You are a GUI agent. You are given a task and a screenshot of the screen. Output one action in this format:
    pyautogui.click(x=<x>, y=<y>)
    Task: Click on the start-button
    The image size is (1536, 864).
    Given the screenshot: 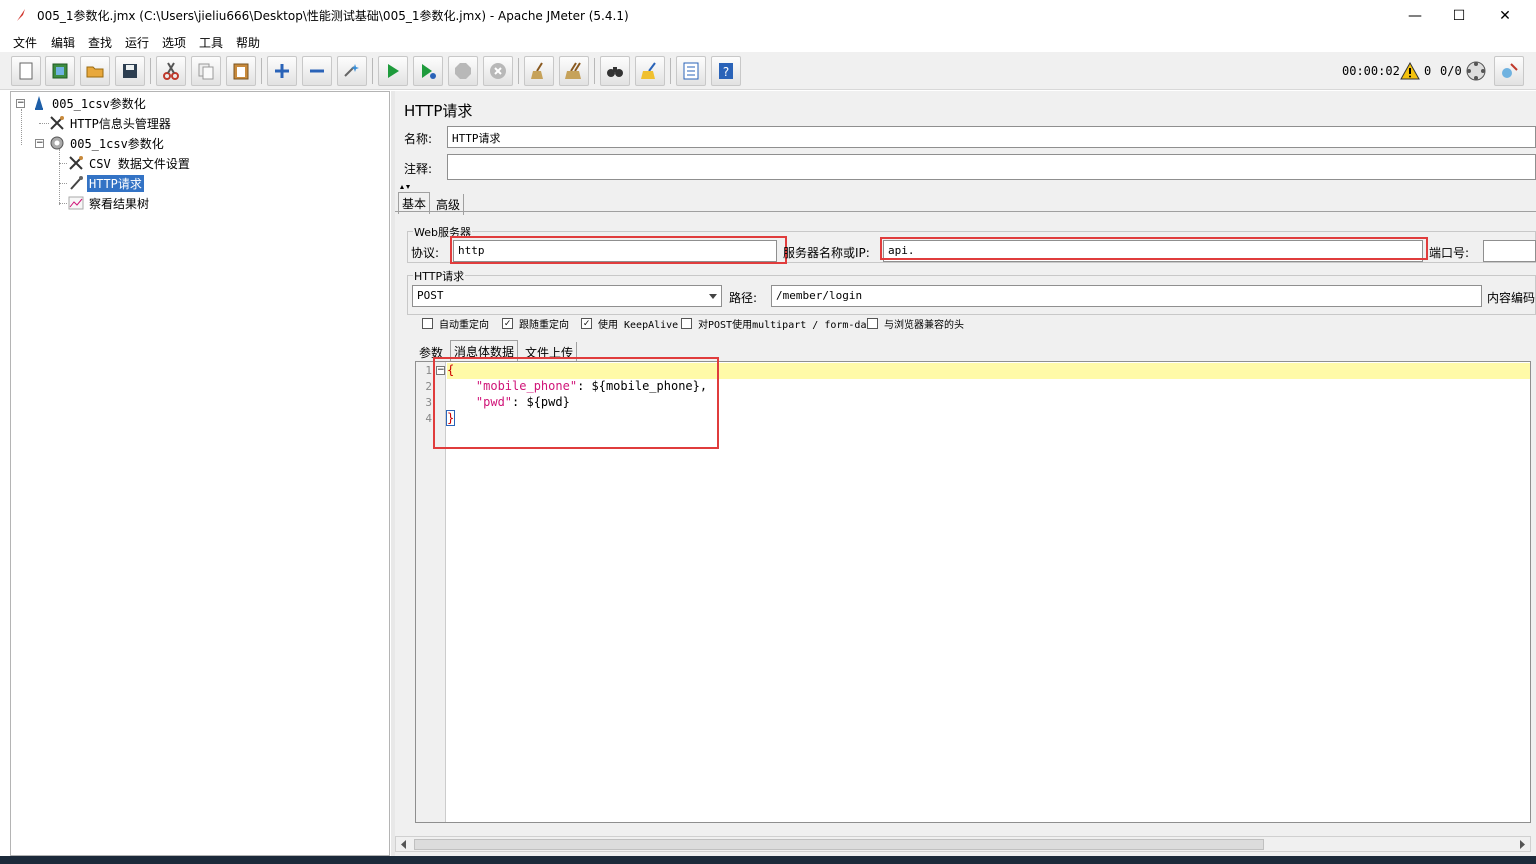 What is the action you would take?
    pyautogui.click(x=393, y=71)
    